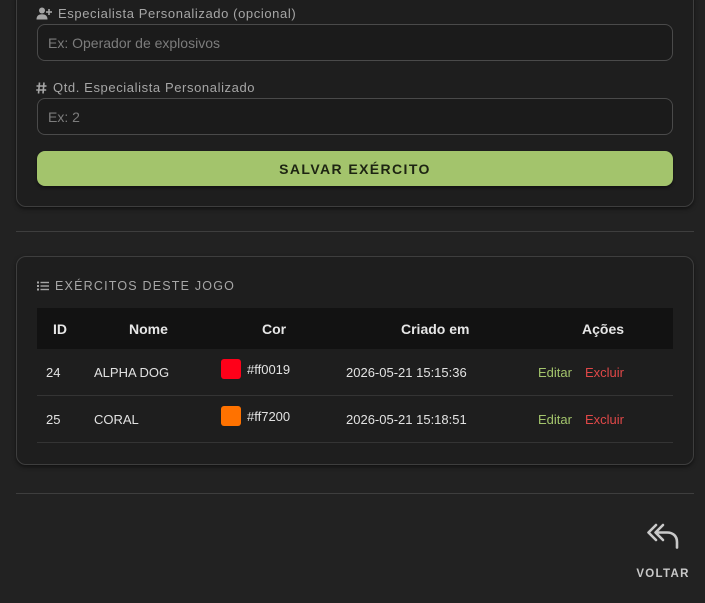  What do you see at coordinates (177, 13) in the screenshot?
I see `custom-specialist-label-text: Especialista Personalizado (opcional)` at bounding box center [177, 13].